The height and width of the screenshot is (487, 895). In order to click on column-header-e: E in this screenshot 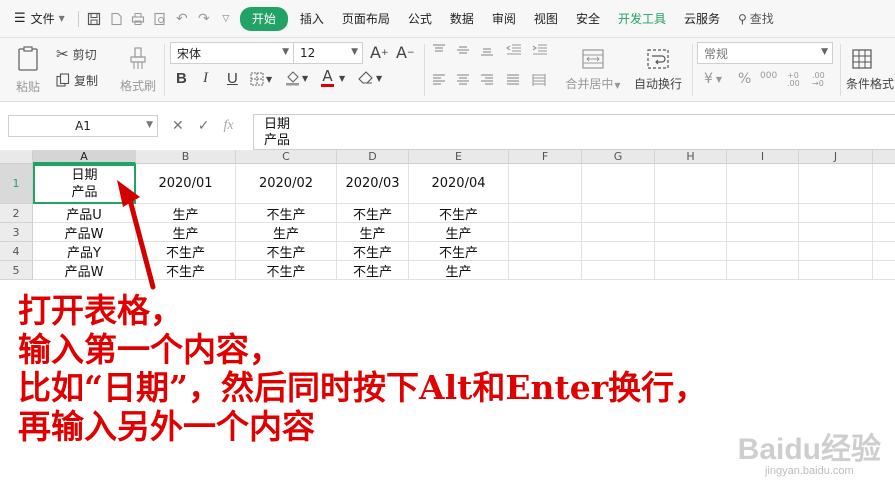, I will do `click(459, 157)`.